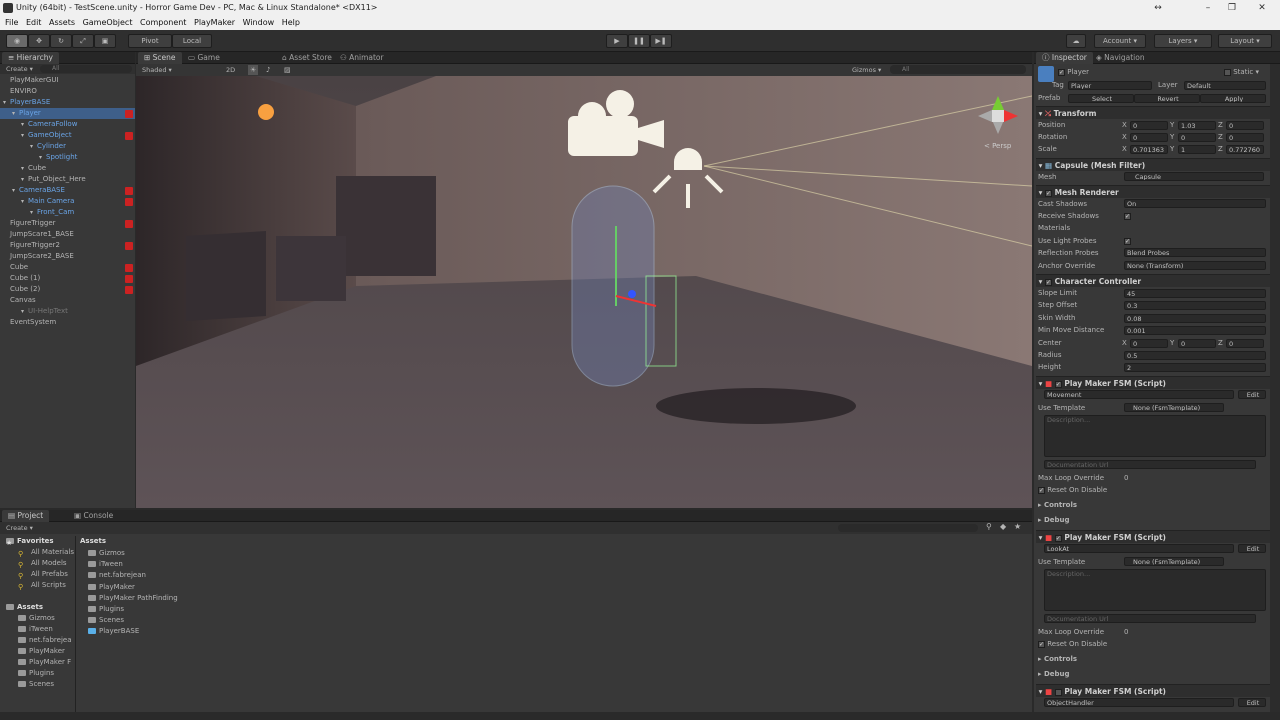  What do you see at coordinates (287, 70) in the screenshot?
I see `effects-toggle-icon: ▨` at bounding box center [287, 70].